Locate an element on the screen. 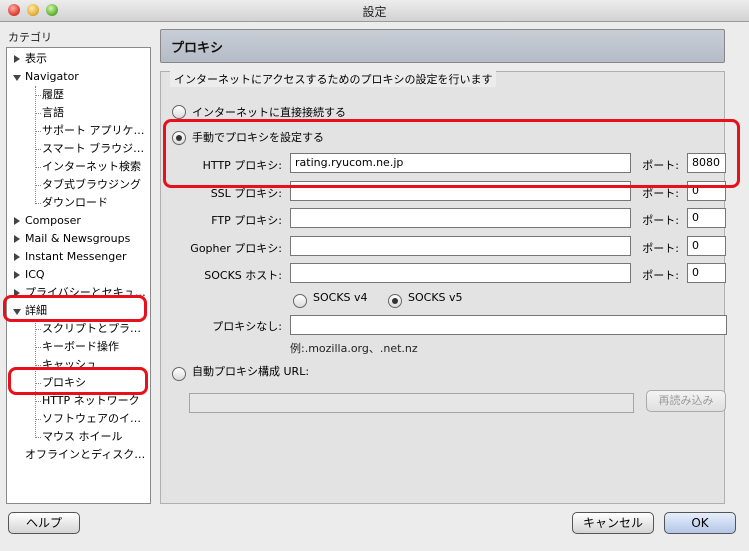 The image size is (749, 551). tree-item-cache: キャッシュ is located at coordinates (78, 365).